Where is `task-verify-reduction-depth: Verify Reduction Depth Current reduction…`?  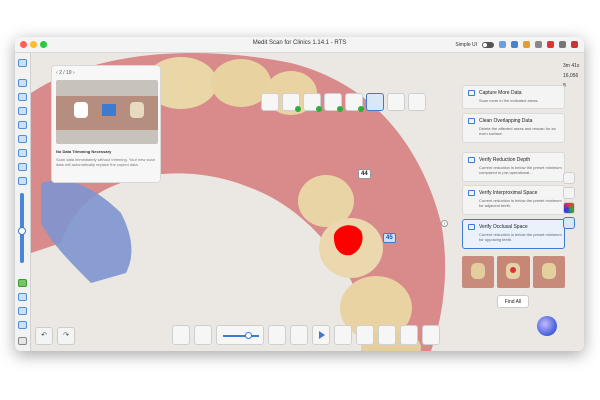
task-verify-reduction-depth: Verify Reduction Depth Current reduction… is located at coordinates (513, 167).